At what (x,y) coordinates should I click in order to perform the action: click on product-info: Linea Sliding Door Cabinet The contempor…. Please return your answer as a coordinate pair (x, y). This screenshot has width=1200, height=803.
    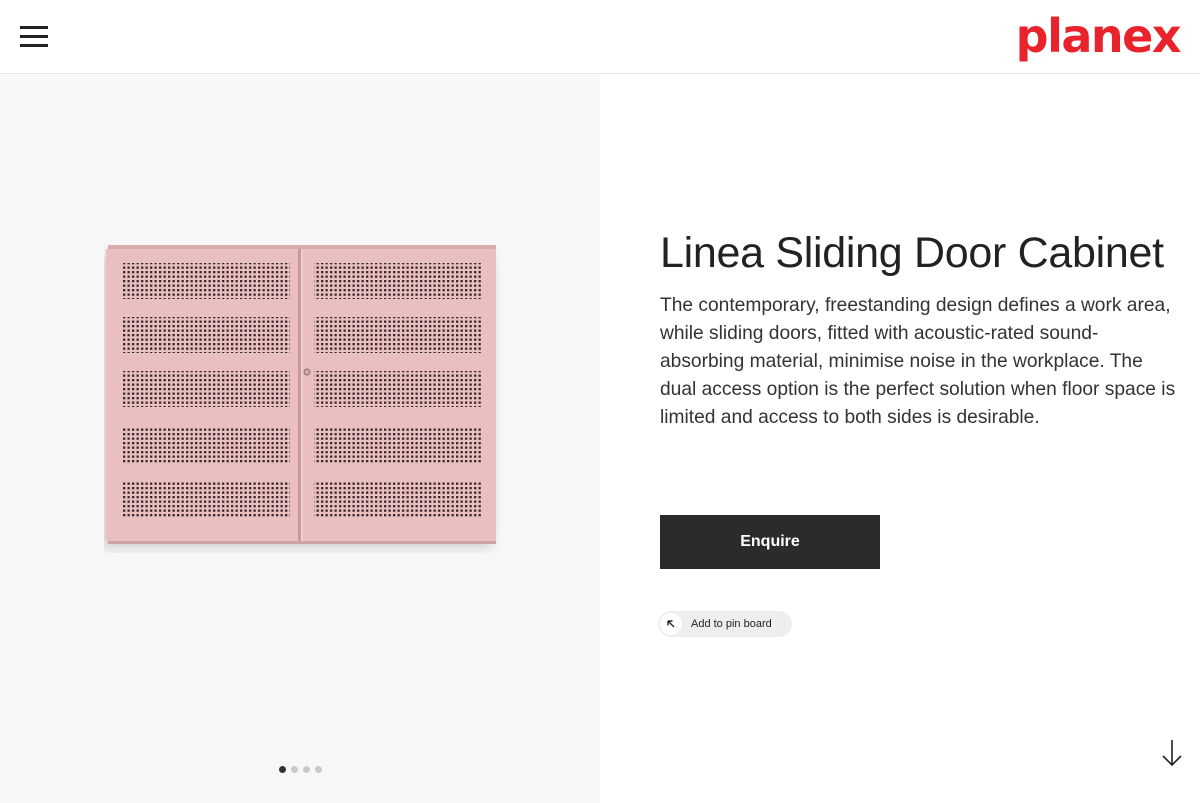
    Looking at the image, I should click on (920, 331).